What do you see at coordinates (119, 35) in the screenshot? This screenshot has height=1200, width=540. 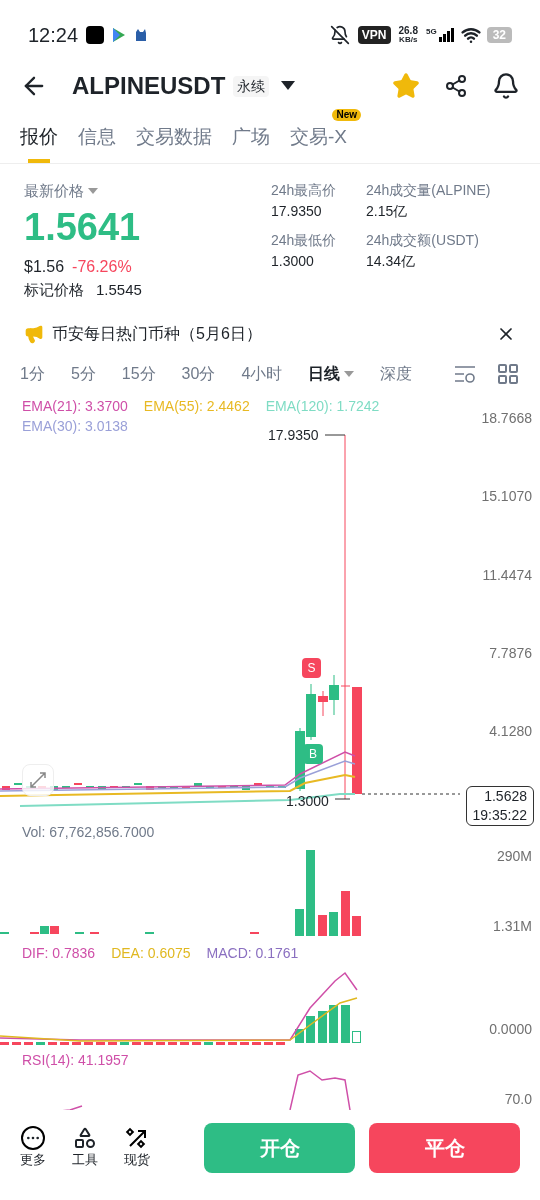 I see `play-store-icon` at bounding box center [119, 35].